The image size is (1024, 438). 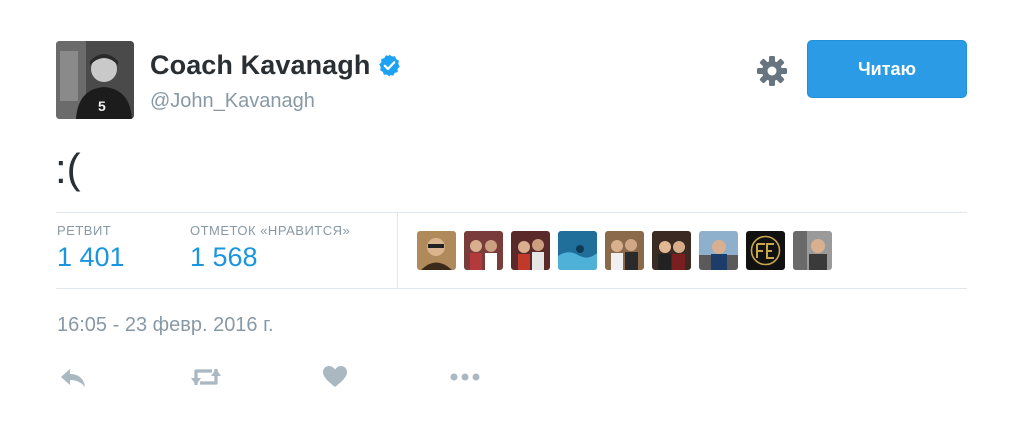 What do you see at coordinates (812, 250) in the screenshot?
I see `liker-avatar-9-icon` at bounding box center [812, 250].